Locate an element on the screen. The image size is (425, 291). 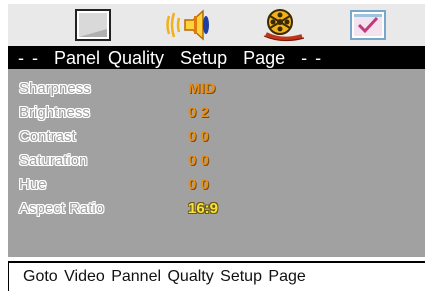
preference-setup-tab is located at coordinates (368, 25).